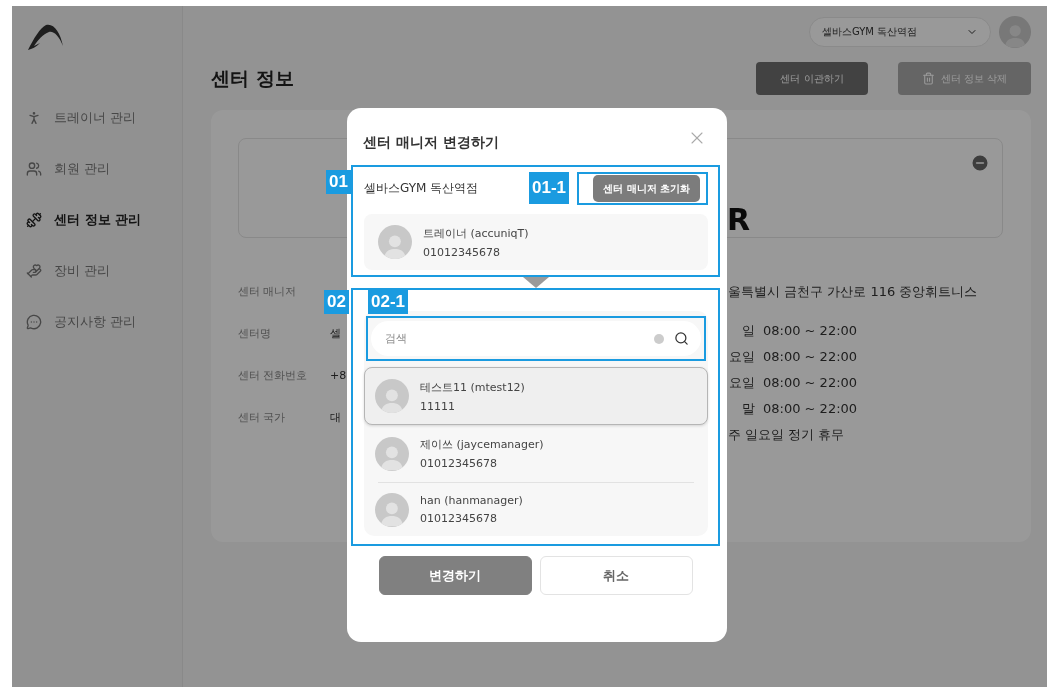 The width and height of the screenshot is (1050, 687). I want to click on sidebar-item: 트레이너 관리, so click(104, 117).